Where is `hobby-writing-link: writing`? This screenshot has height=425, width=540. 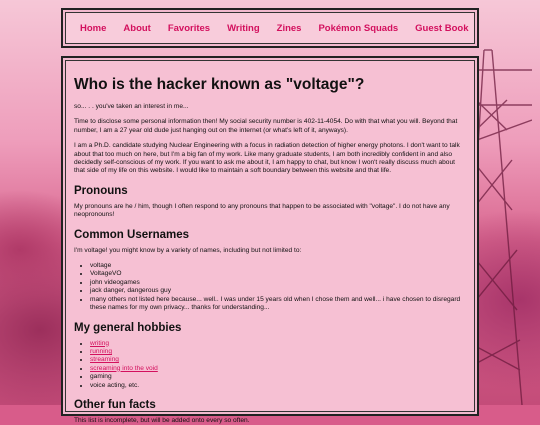 hobby-writing-link: writing is located at coordinates (99, 343).